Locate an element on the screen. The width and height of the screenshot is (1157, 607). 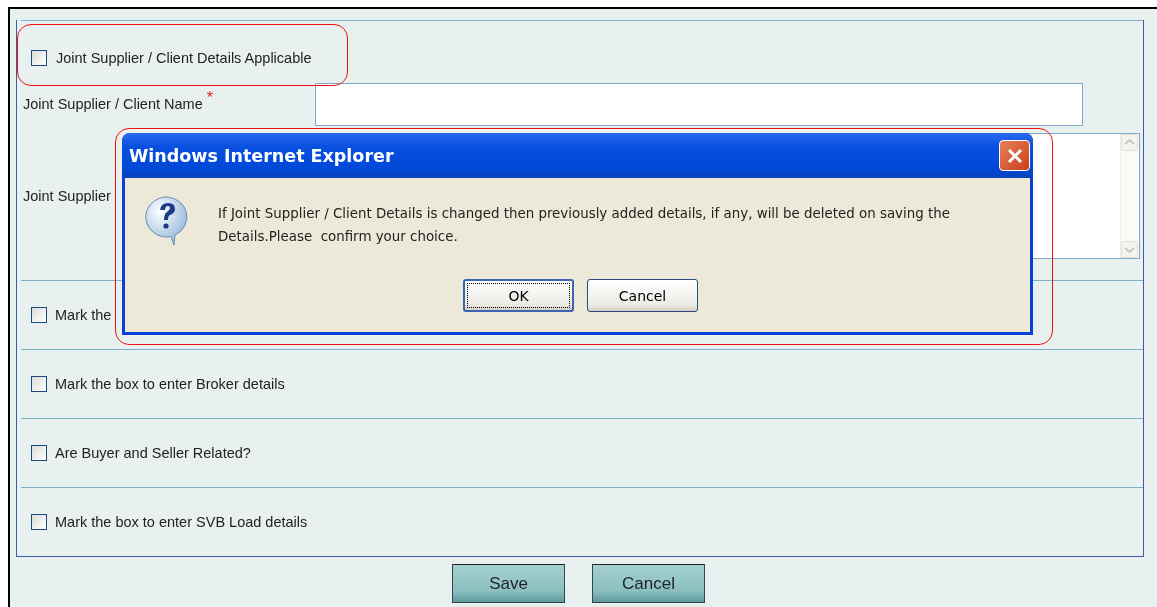
question-icon is located at coordinates (167, 221).